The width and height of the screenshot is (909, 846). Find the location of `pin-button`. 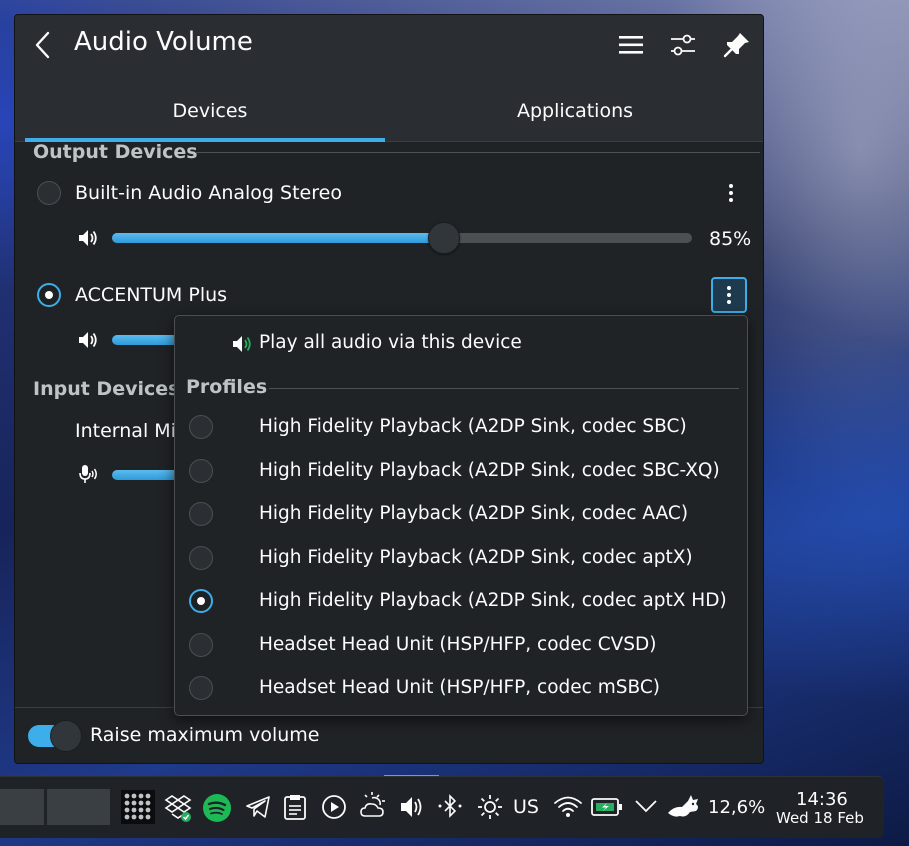

pin-button is located at coordinates (737, 45).